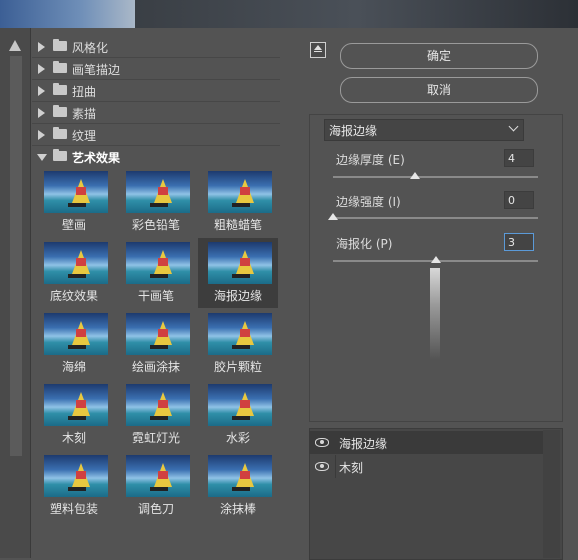 Image resolution: width=578 pixels, height=560 pixels. What do you see at coordinates (155, 509) in the screenshot?
I see `filter-thumb-label: 调色刀` at bounding box center [155, 509].